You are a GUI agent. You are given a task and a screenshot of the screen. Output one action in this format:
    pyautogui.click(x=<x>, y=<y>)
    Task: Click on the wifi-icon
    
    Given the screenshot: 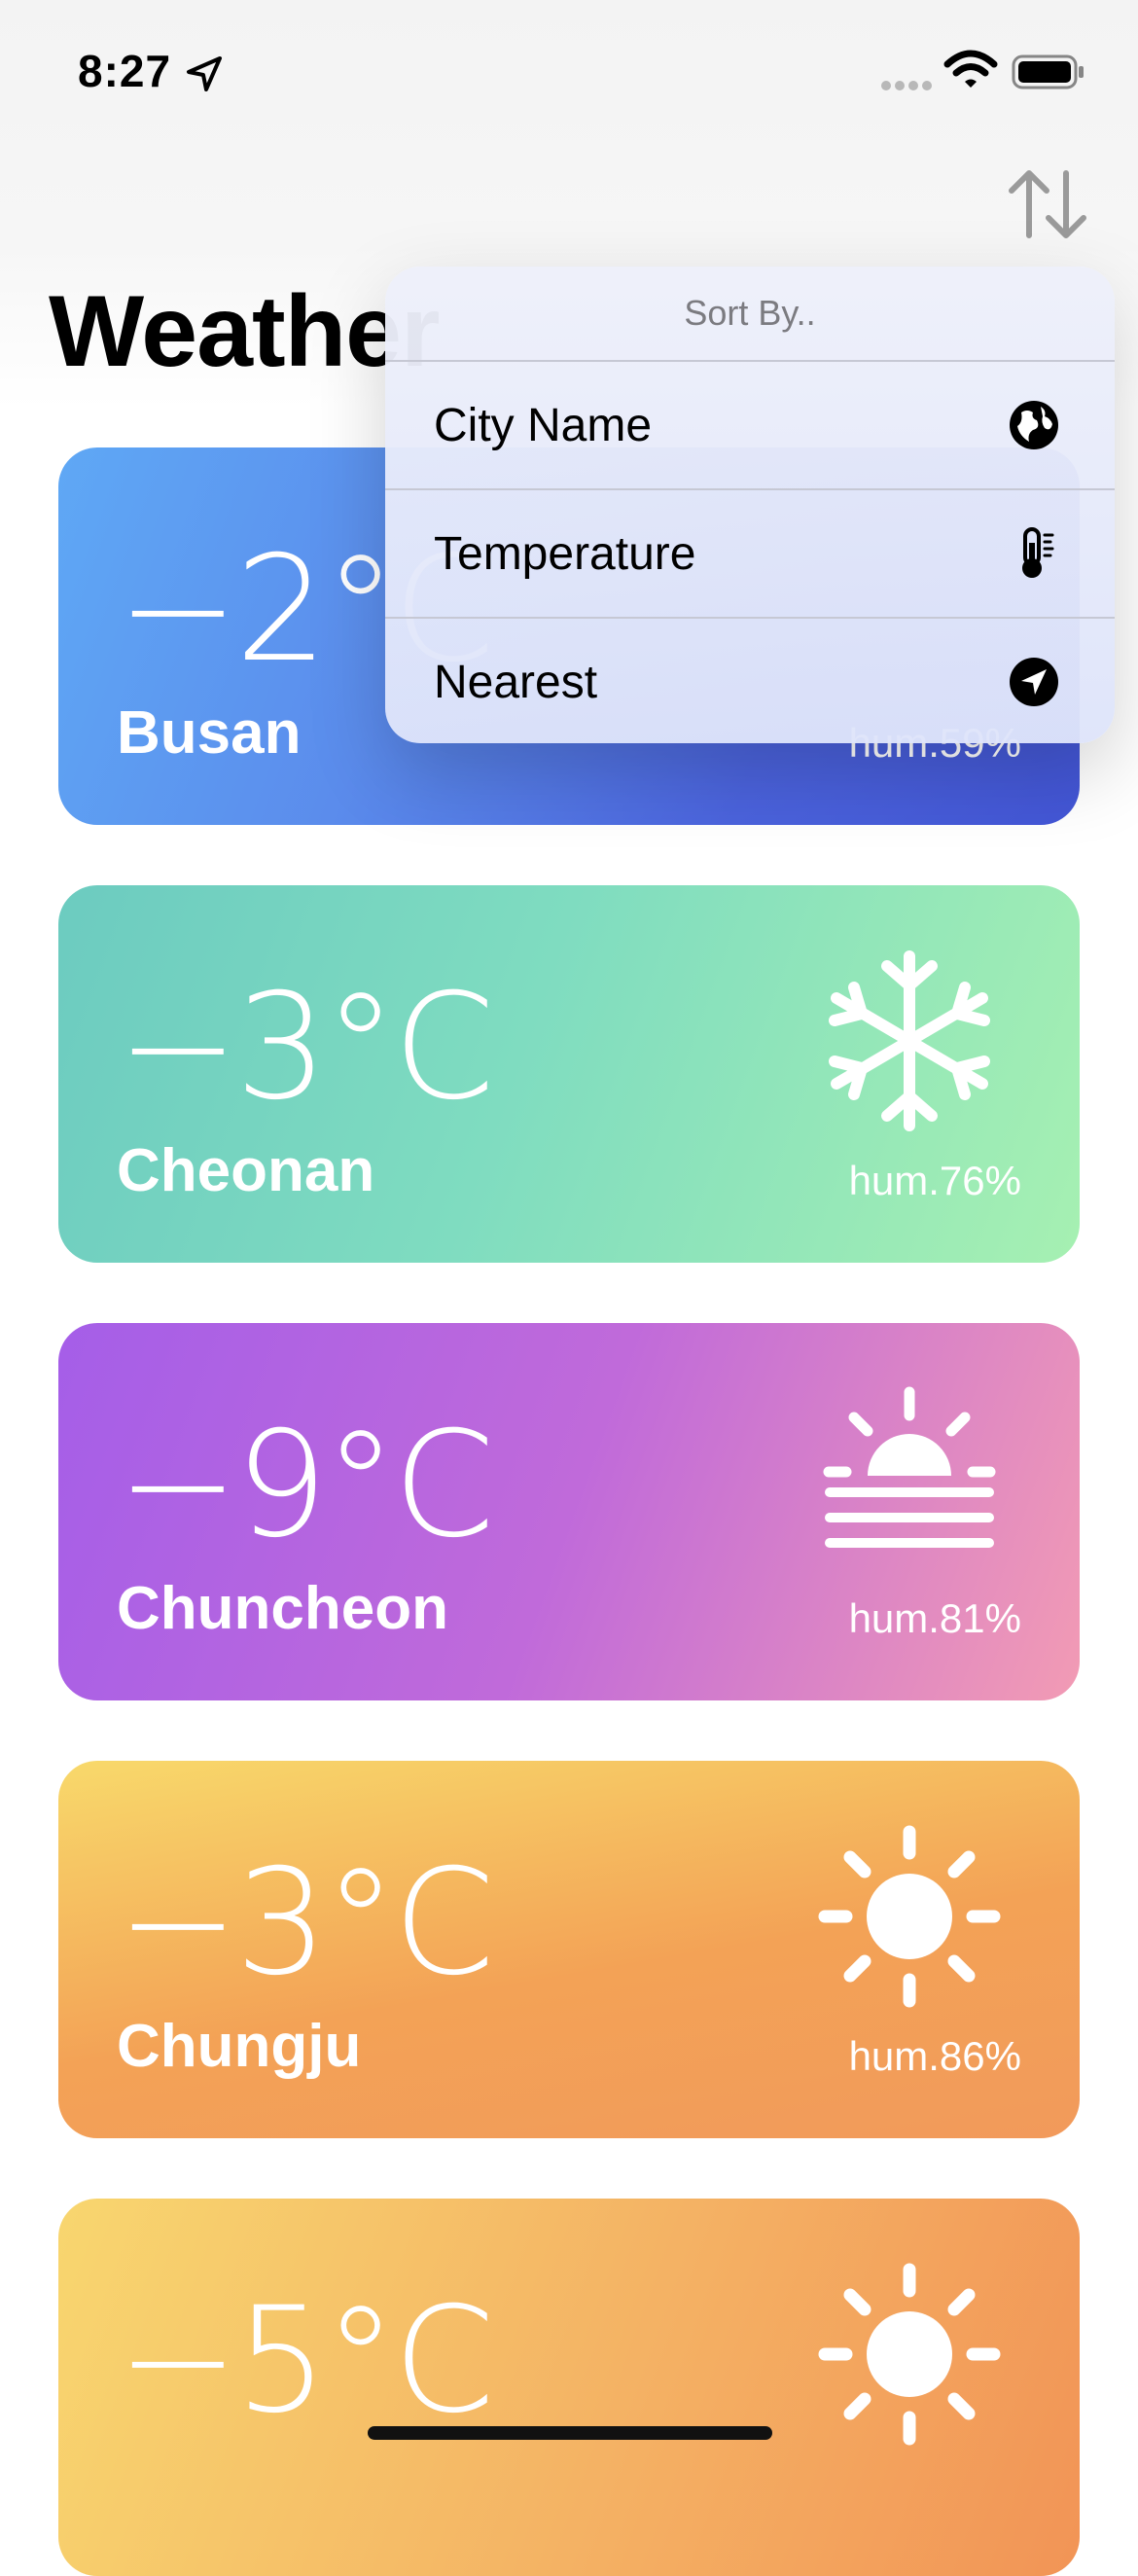 What is the action you would take?
    pyautogui.click(x=970, y=69)
    